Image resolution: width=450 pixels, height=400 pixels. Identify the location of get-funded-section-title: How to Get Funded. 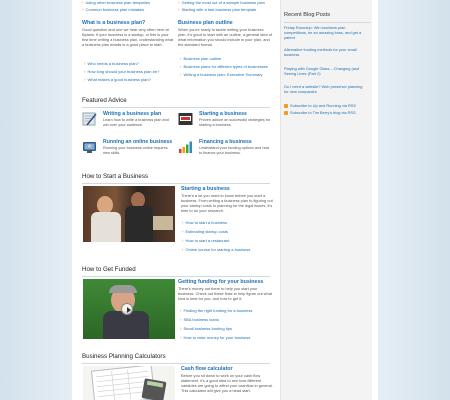
(176, 272).